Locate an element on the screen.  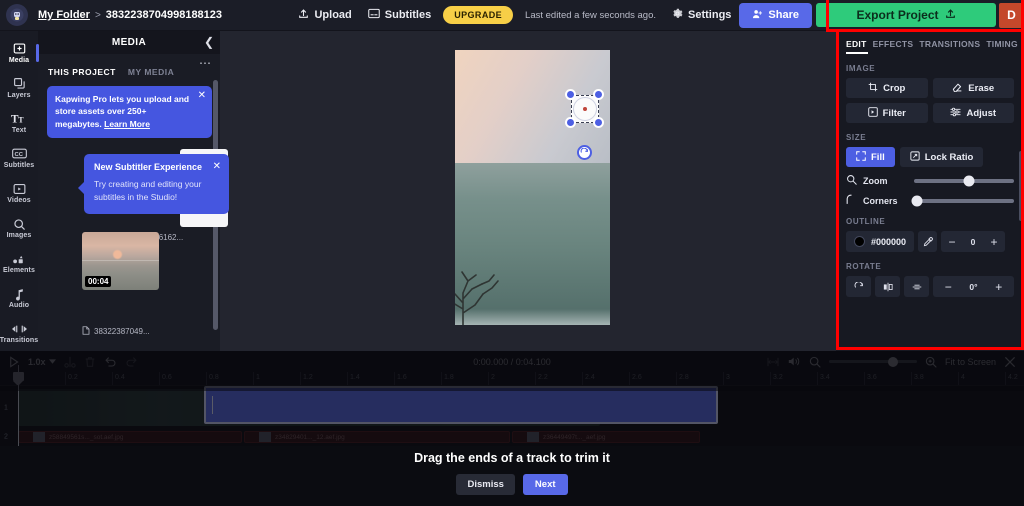
zoom-slider-knob is located at coordinates (969, 180).